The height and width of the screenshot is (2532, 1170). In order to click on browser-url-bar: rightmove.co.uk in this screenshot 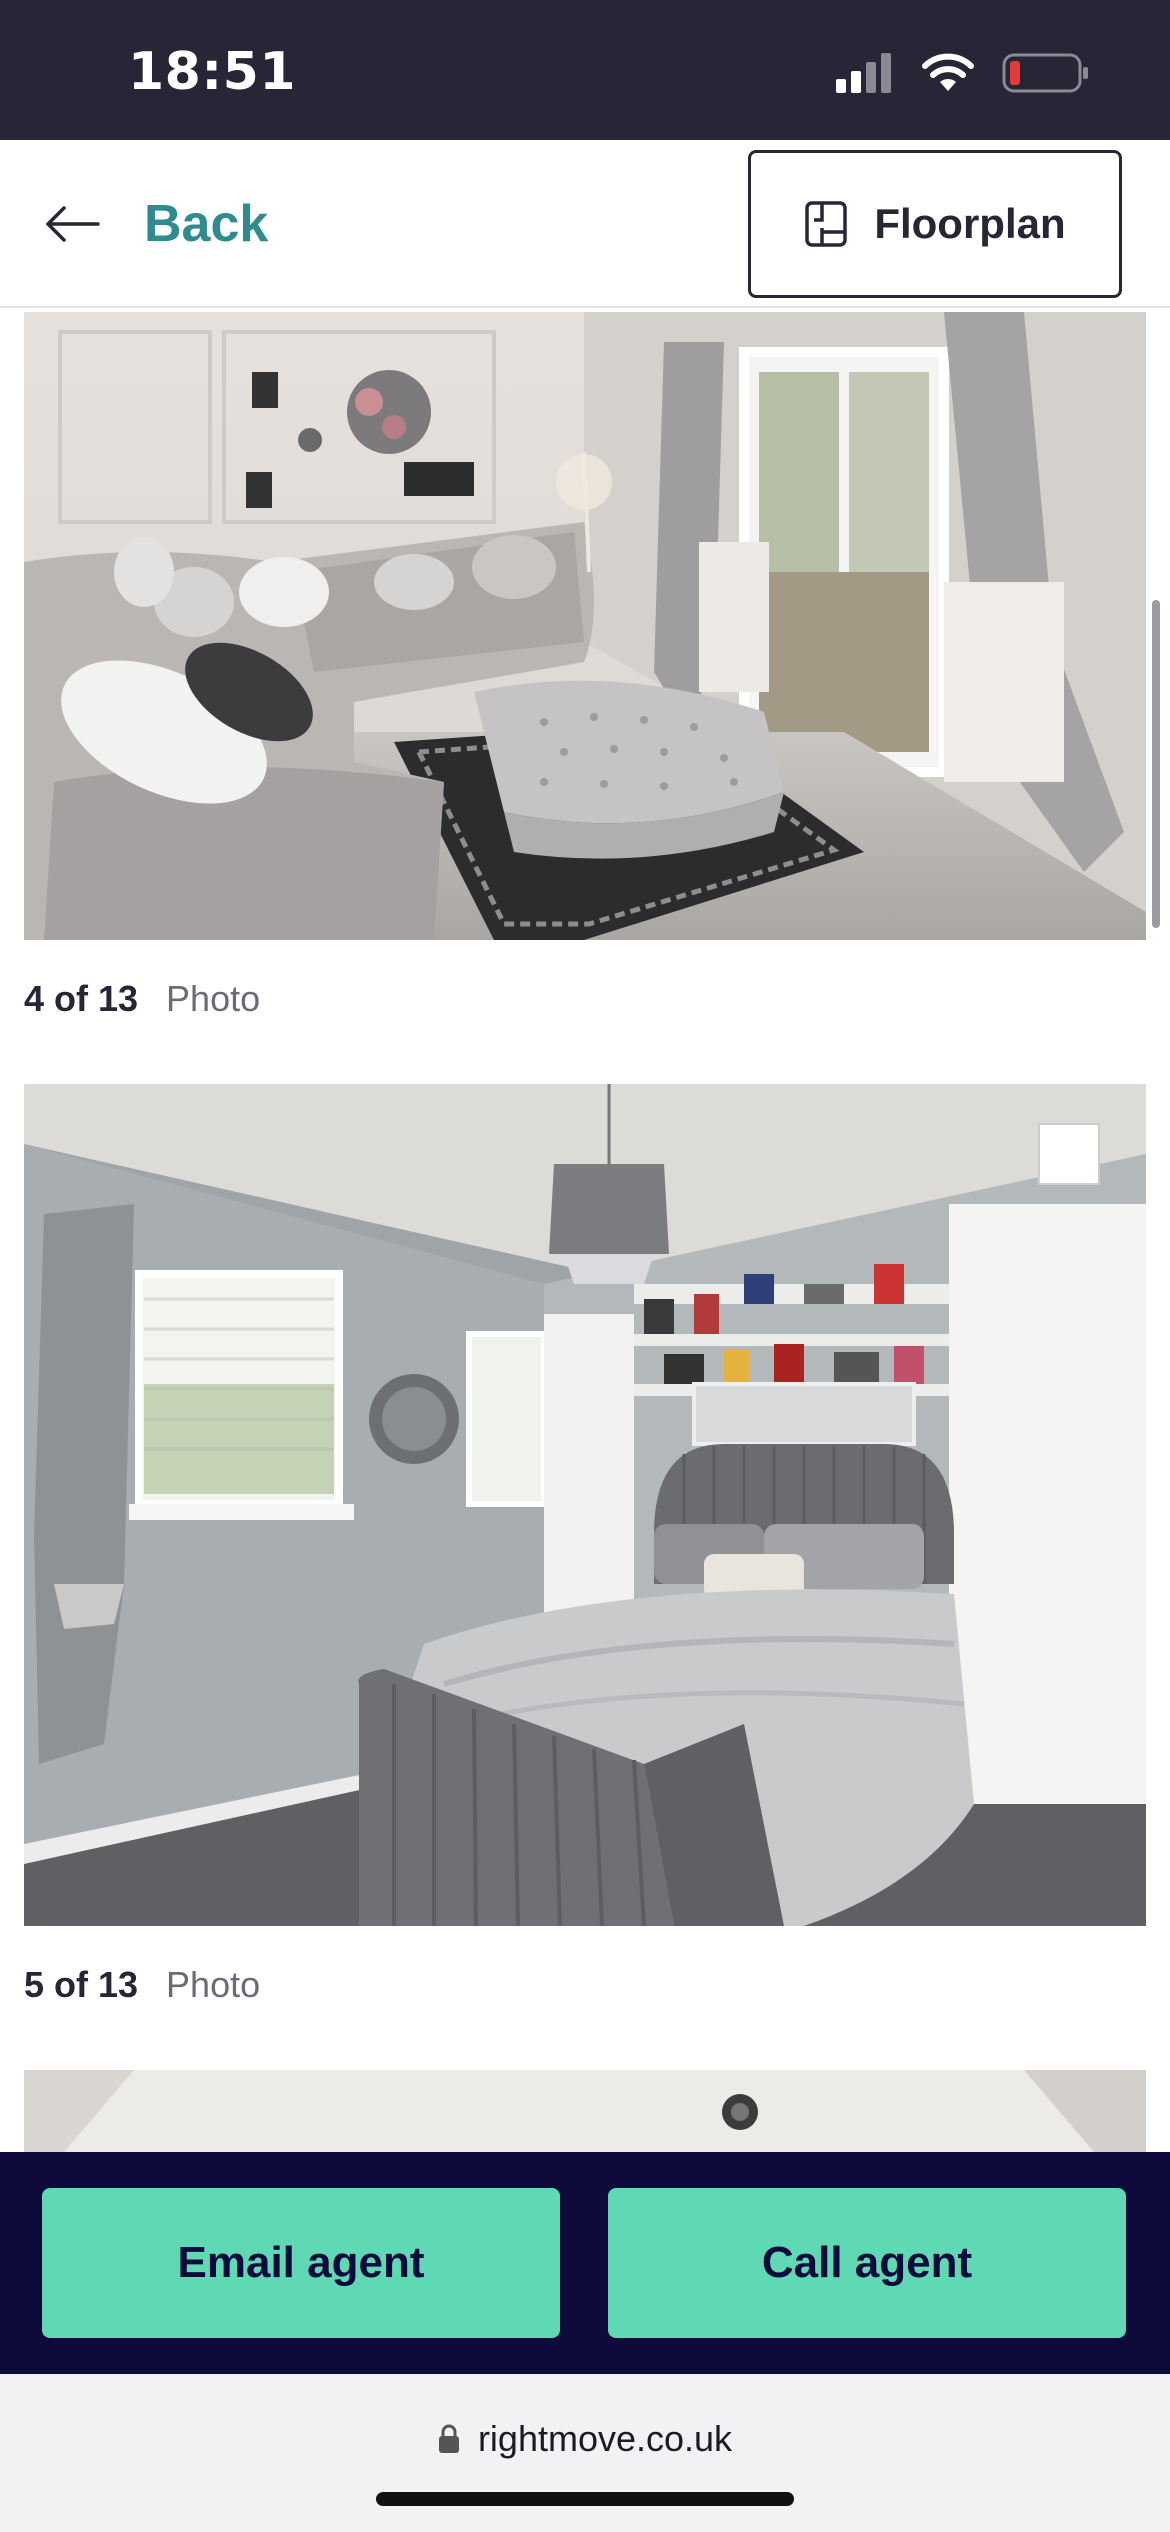, I will do `click(585, 2453)`.